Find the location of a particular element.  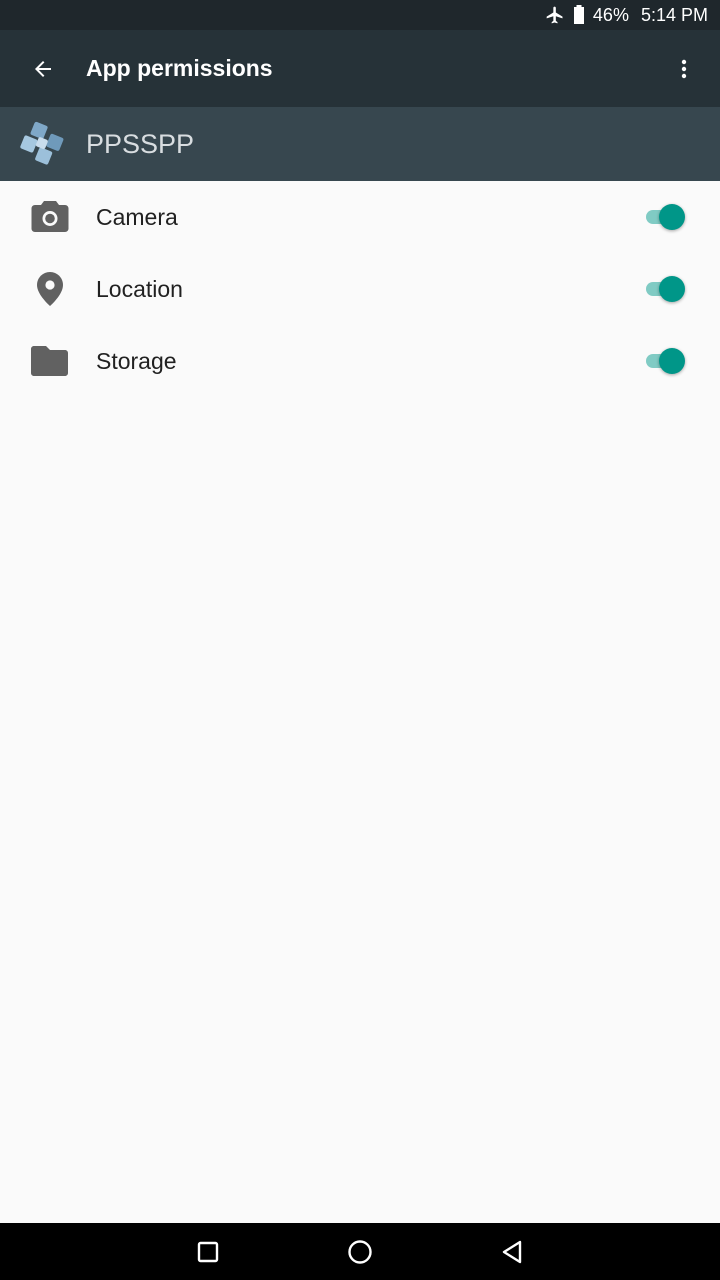

more-vert-icon is located at coordinates (684, 68).